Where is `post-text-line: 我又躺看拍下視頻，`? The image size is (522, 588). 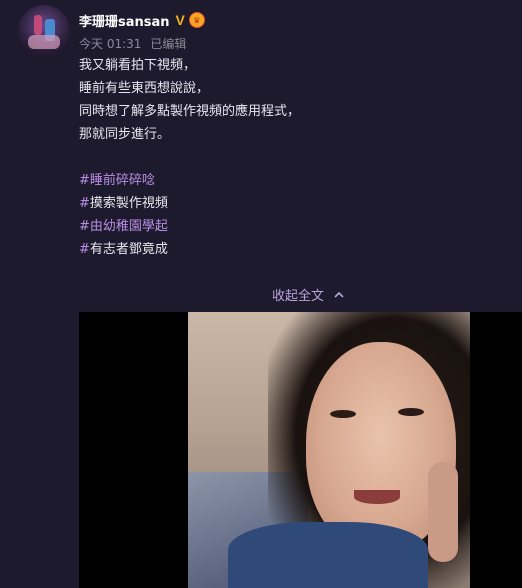 post-text-line: 我又躺看拍下視頻， is located at coordinates (138, 65).